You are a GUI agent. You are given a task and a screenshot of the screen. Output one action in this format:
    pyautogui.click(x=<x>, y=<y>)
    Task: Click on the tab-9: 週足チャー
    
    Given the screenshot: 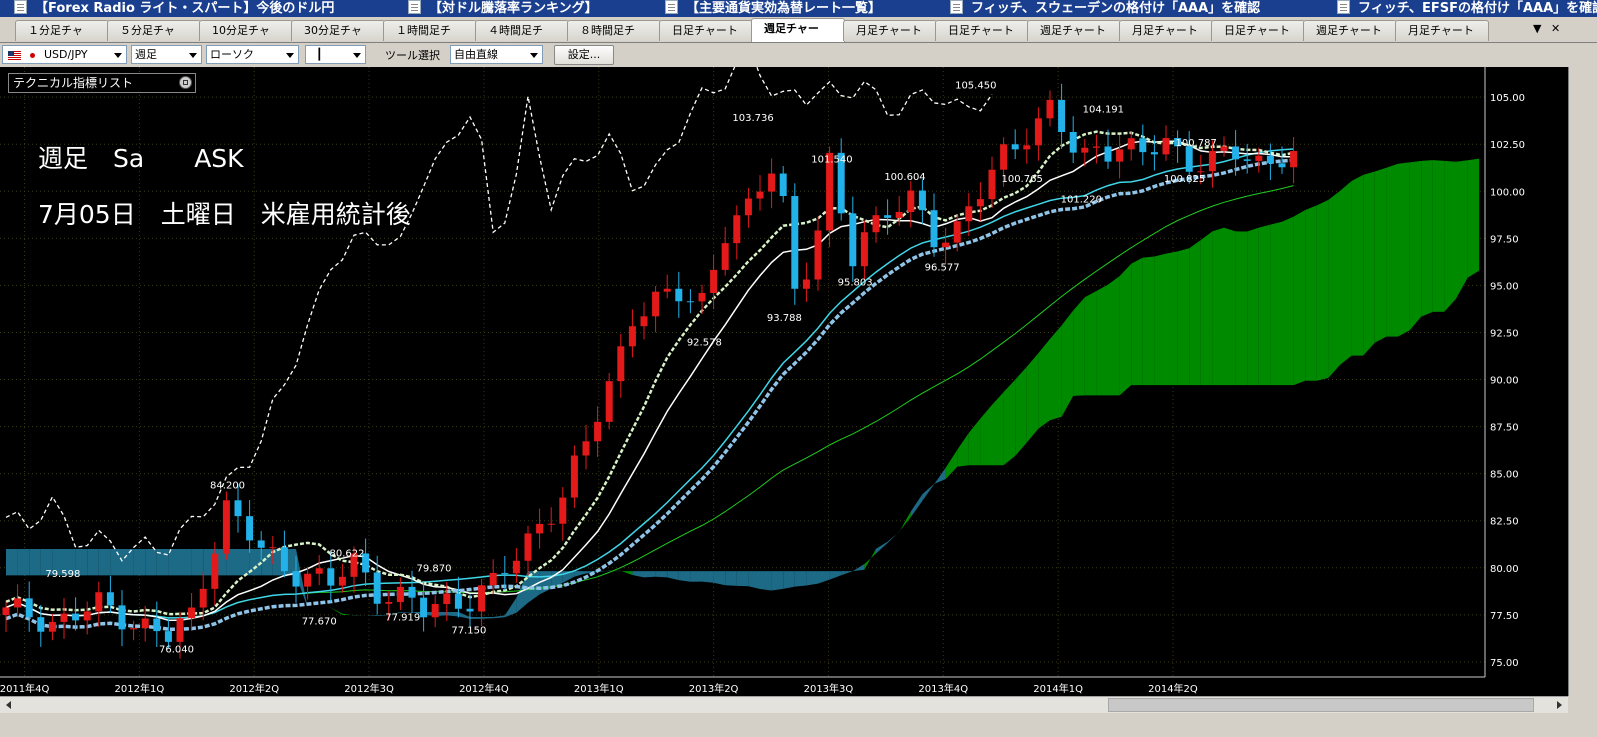 What is the action you would take?
    pyautogui.click(x=798, y=30)
    